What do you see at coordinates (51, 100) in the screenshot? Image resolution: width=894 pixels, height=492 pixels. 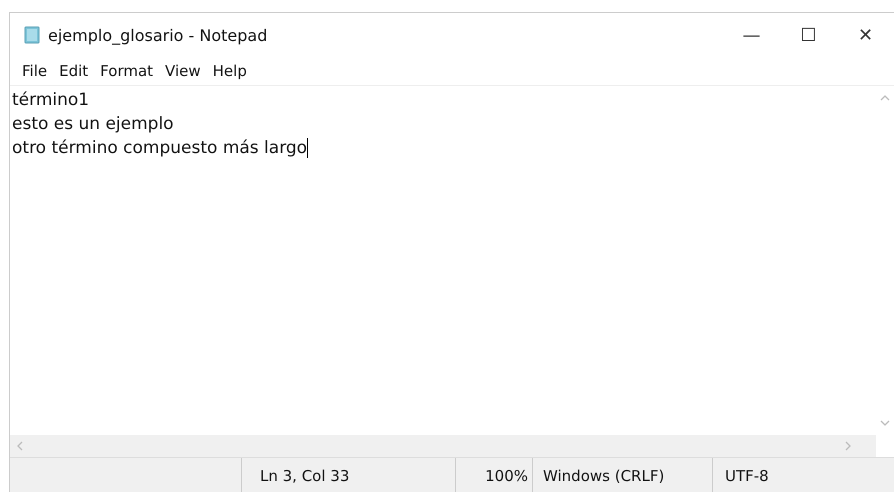 I see `text-line: término1` at bounding box center [51, 100].